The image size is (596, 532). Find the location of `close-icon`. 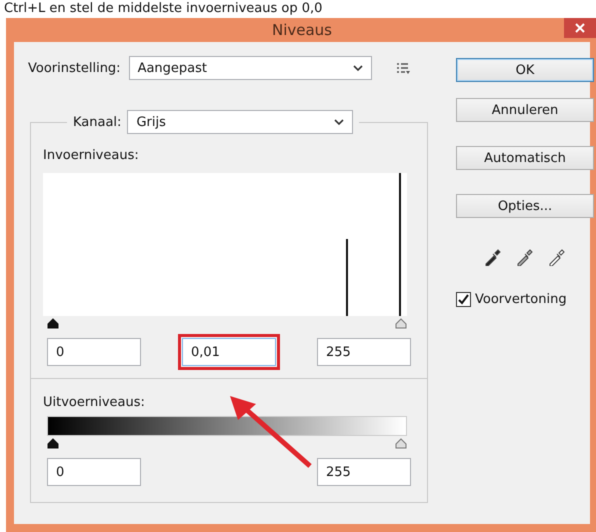

close-icon is located at coordinates (580, 28).